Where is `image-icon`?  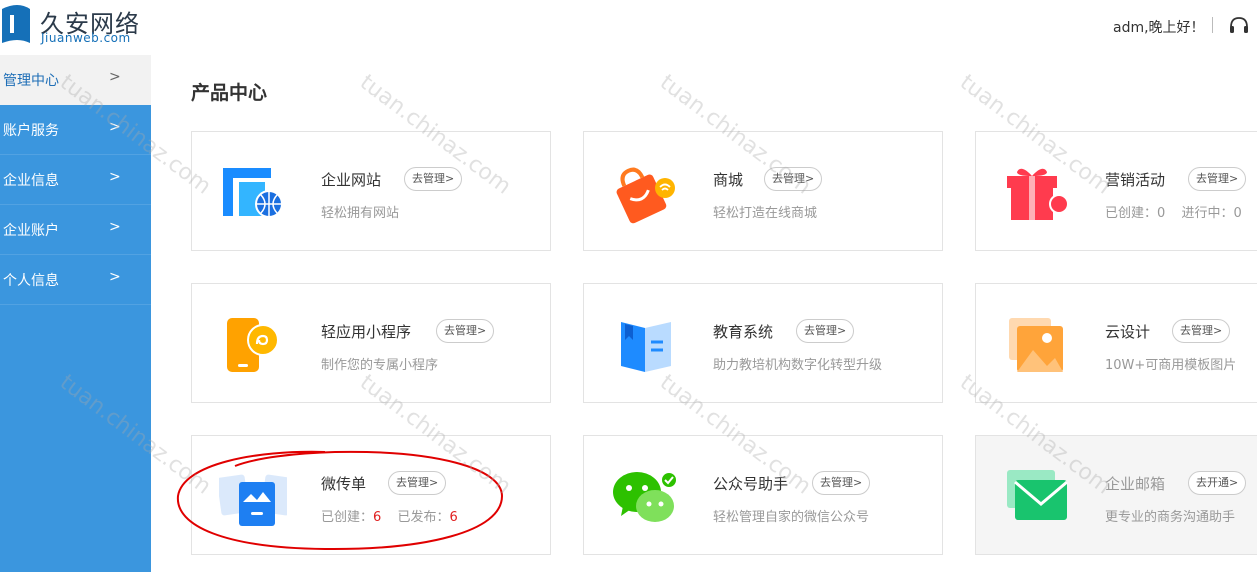
image-icon is located at coordinates (1036, 345).